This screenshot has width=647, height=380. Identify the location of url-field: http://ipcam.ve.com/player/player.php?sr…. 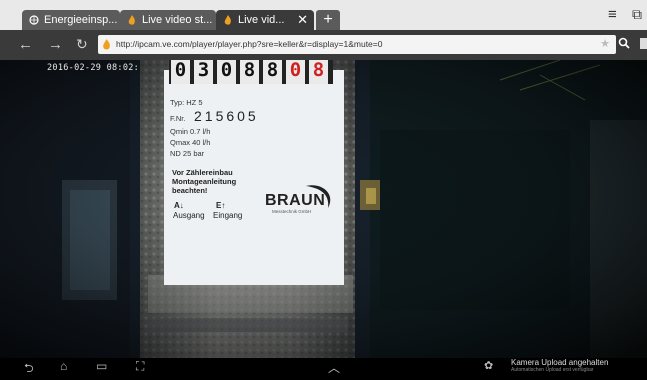
(357, 44).